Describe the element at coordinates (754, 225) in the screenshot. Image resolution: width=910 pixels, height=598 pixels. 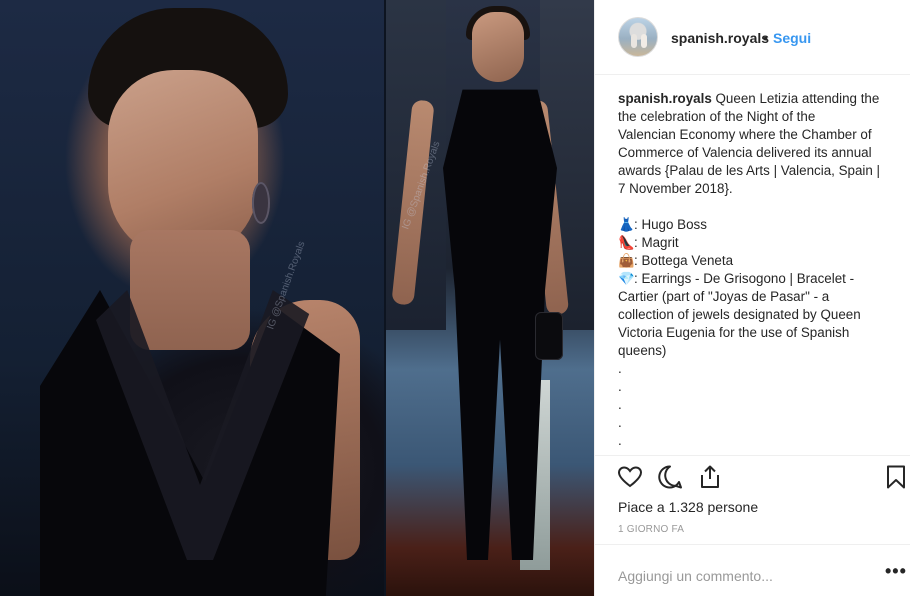
I see `caption-item: 👗: Hugo Boss` at that location.